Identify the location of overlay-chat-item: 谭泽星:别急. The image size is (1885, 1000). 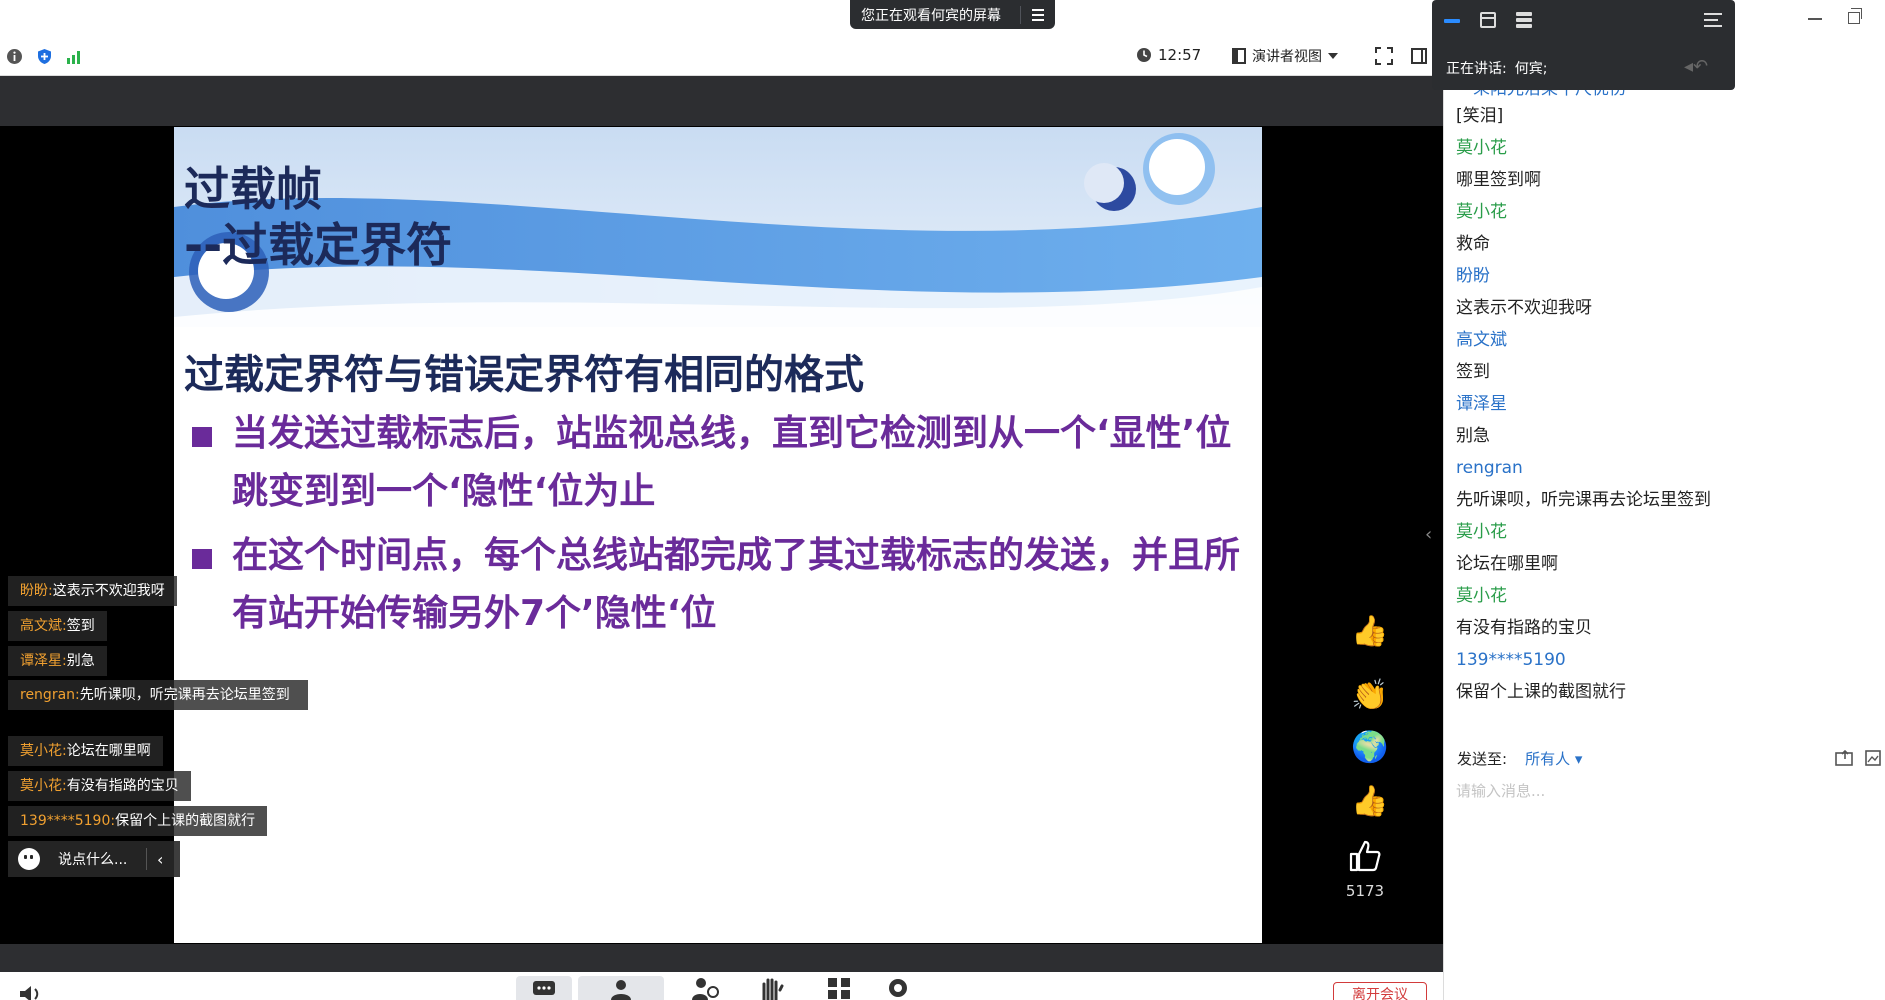
(57, 661).